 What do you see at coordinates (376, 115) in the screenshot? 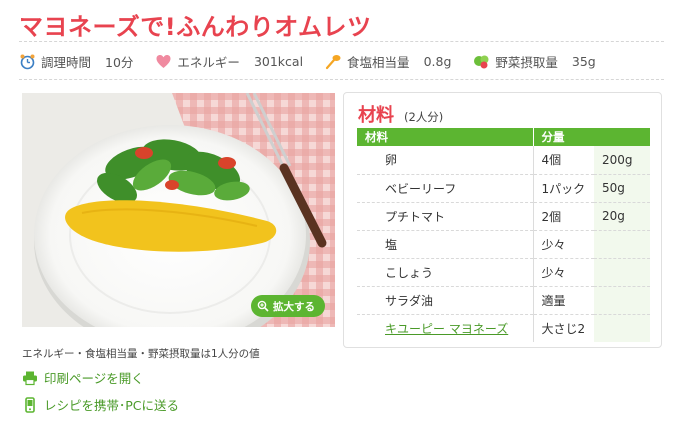
I see `ingredients-title: 材料` at bounding box center [376, 115].